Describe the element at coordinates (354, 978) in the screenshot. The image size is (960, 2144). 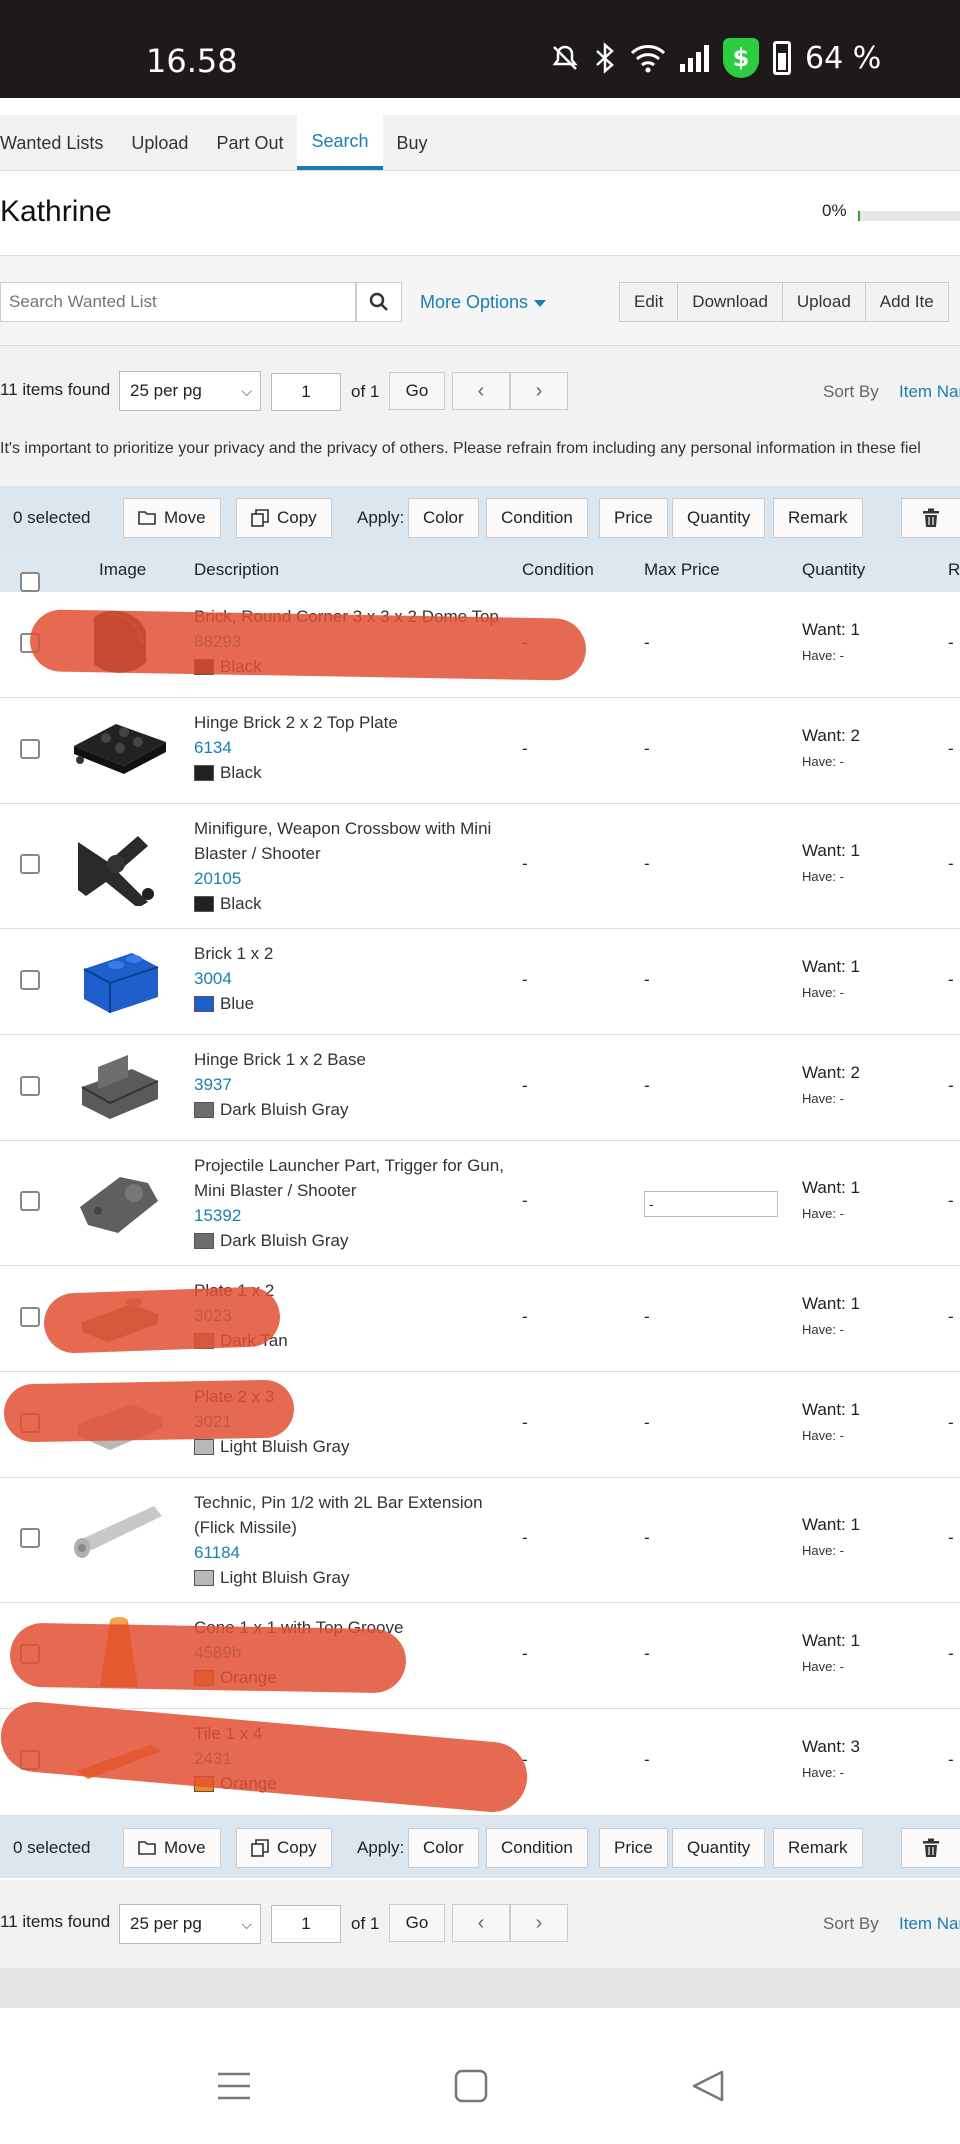
I see `part-id-link: 3004` at that location.